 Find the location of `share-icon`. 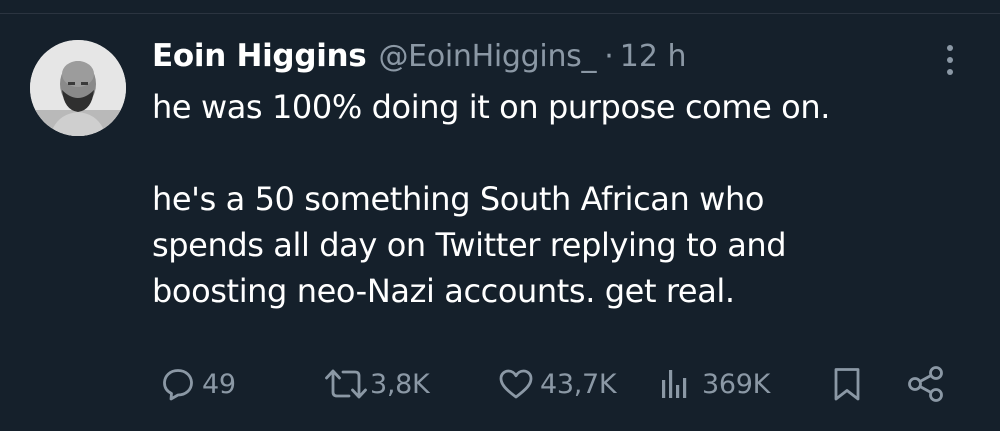

share-icon is located at coordinates (925, 384).